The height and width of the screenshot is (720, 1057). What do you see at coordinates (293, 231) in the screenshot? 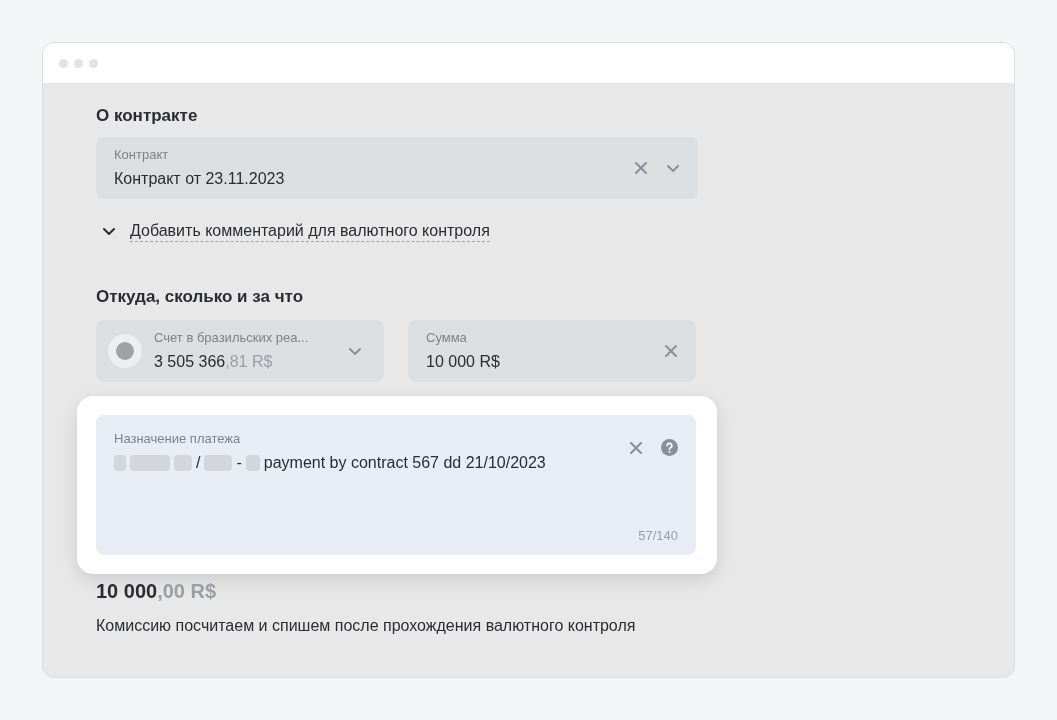
I see `add-comment-toggle: Добавить комментарий для валютного контроля` at bounding box center [293, 231].